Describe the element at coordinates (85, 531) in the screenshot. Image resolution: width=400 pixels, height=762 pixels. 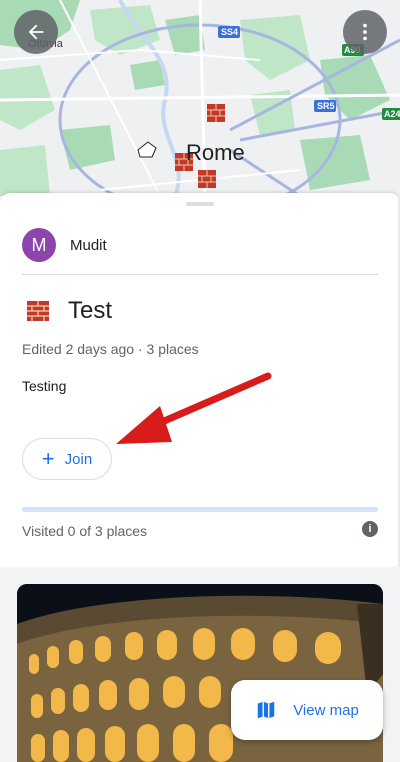
I see `visited-count: Visited 0 of 3 places` at that location.